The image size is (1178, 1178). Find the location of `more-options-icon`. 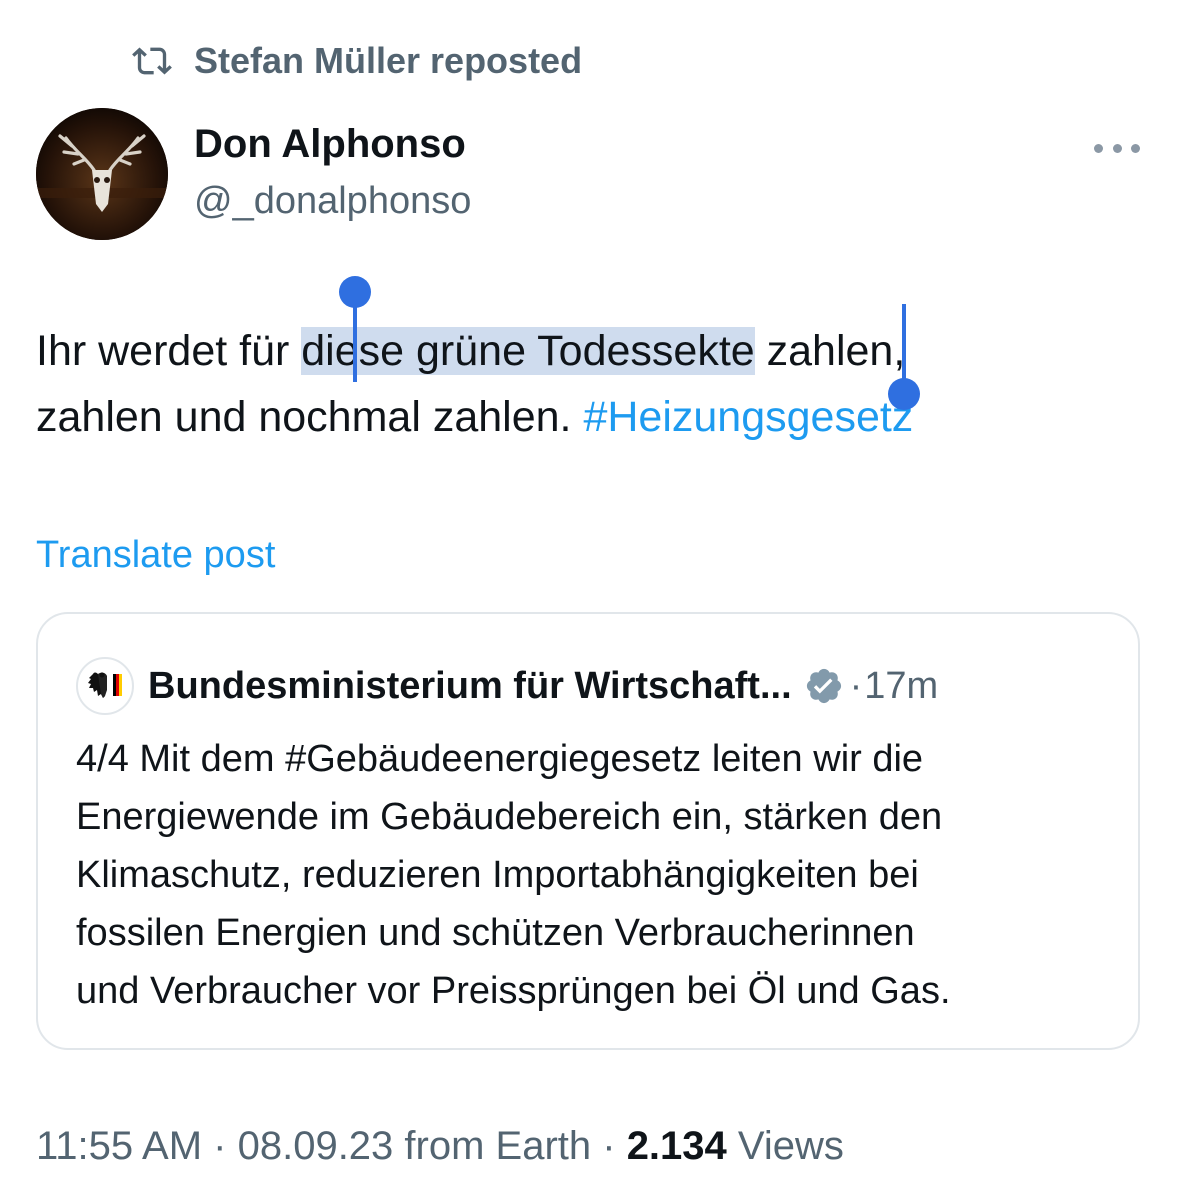

more-options-icon is located at coordinates (1117, 148).